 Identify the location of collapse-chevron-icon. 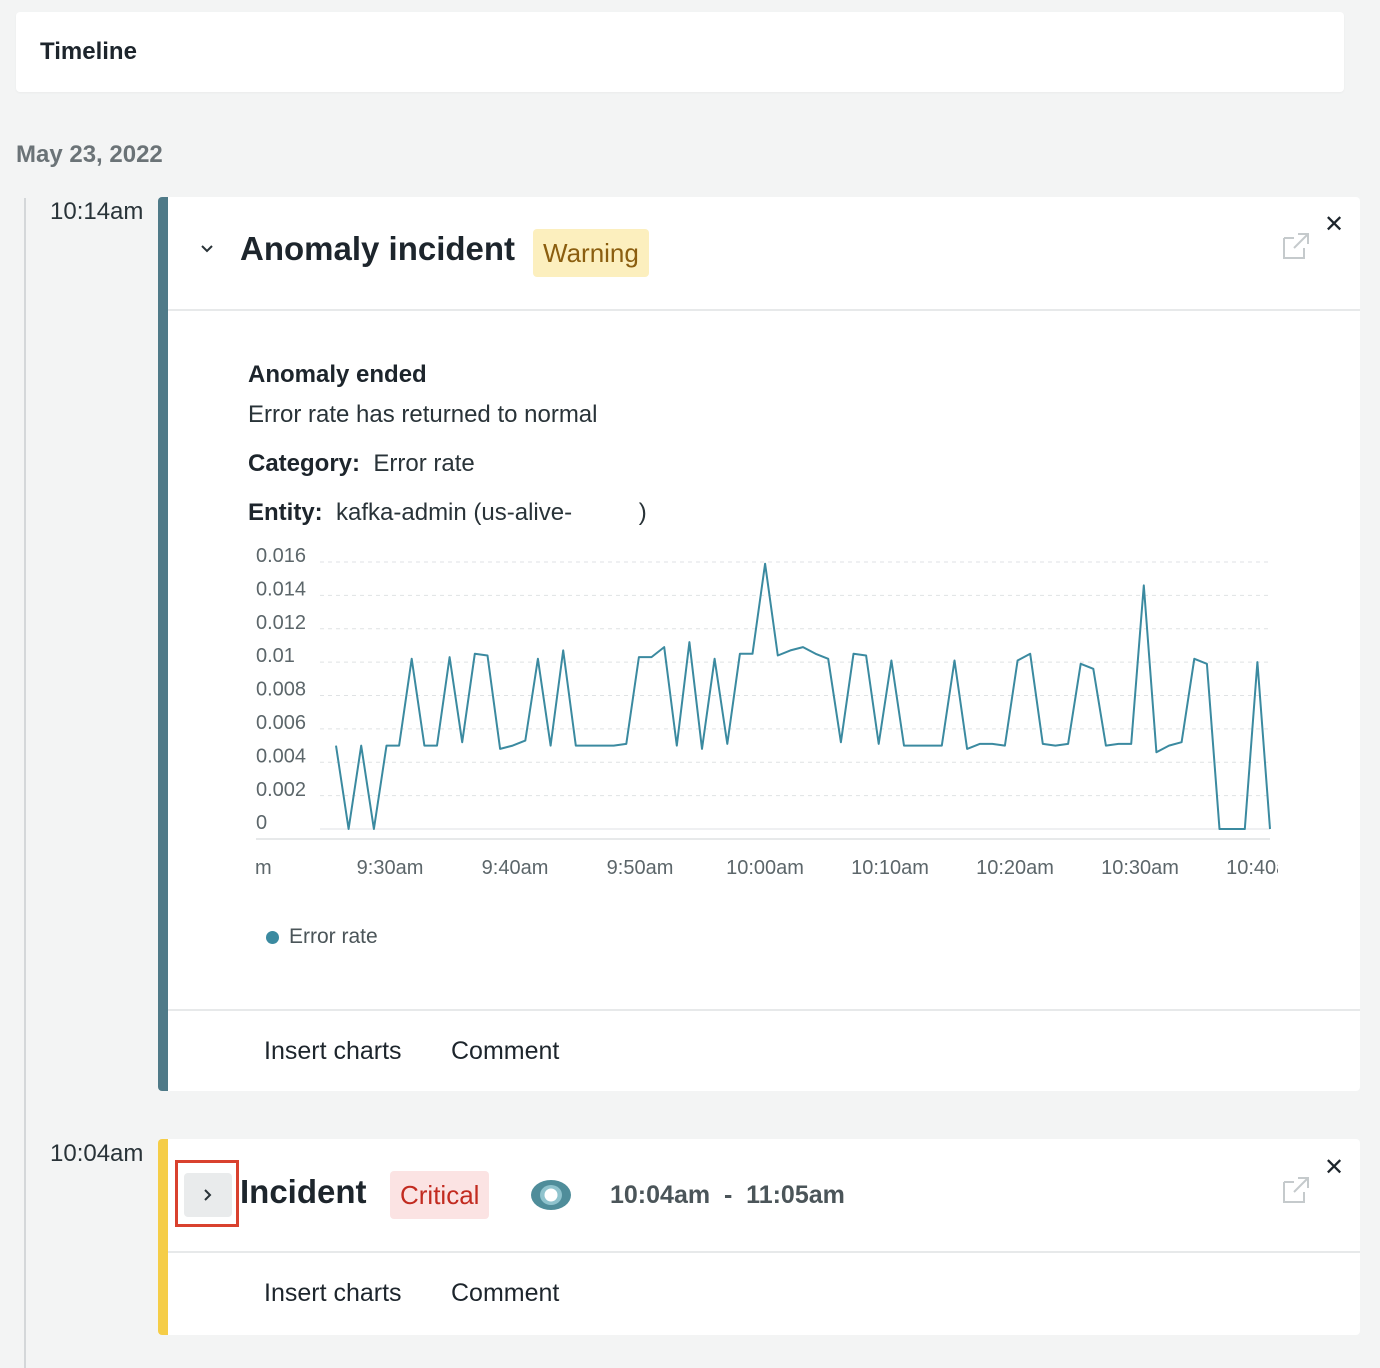
(207, 249).